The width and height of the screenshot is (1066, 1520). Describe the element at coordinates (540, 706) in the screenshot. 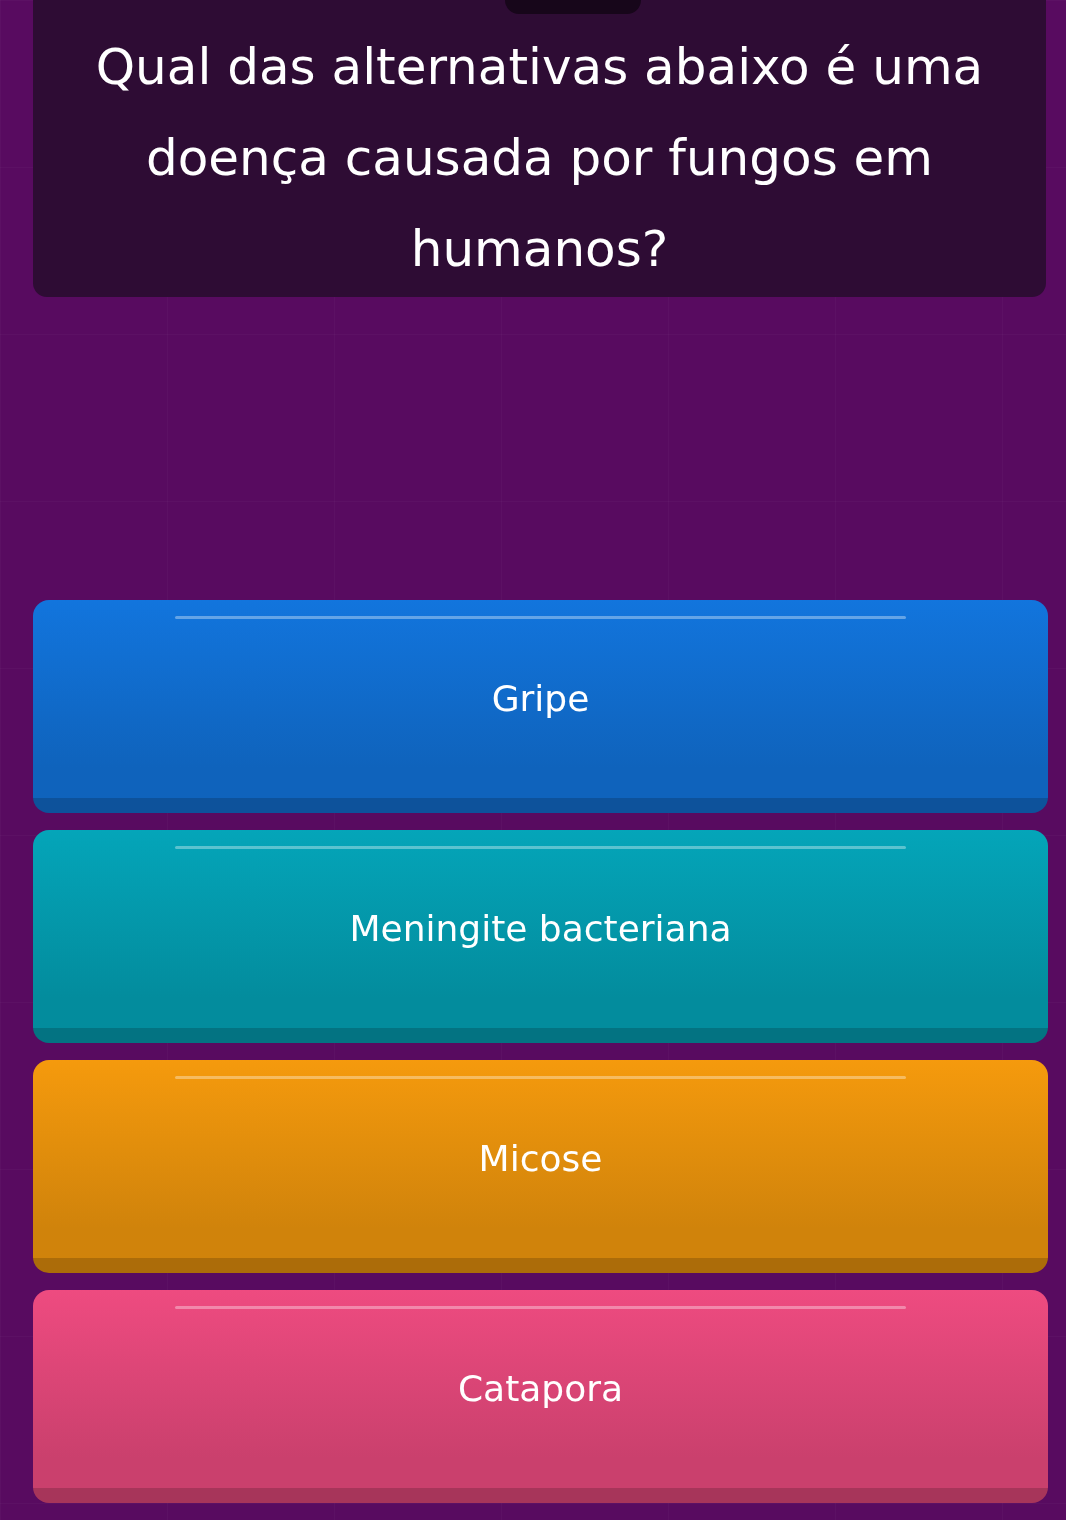

I see `answer-option: Gripe` at that location.